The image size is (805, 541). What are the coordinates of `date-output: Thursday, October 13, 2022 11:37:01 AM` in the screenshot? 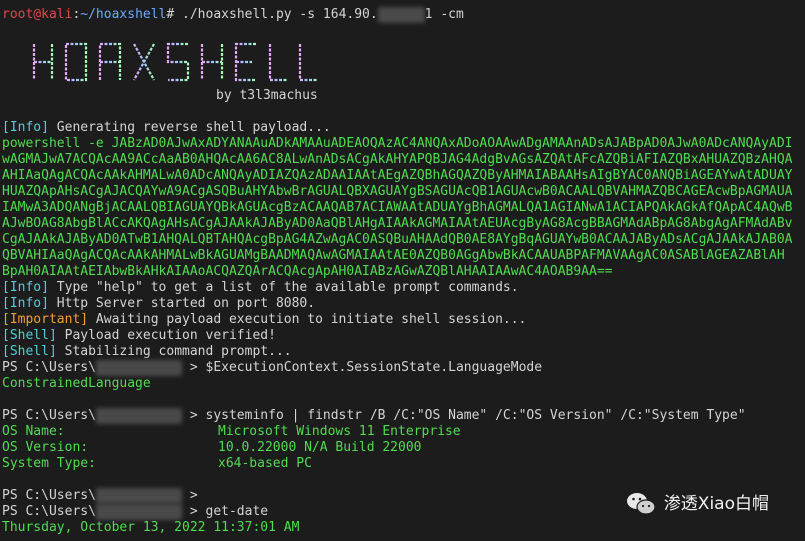 It's located at (151, 527).